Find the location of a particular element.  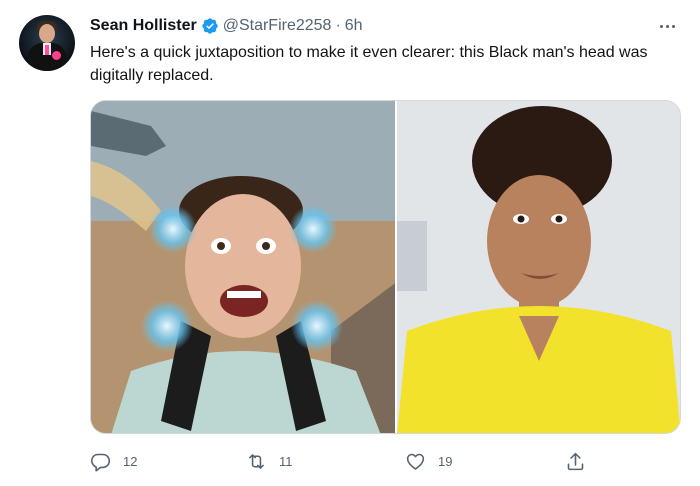

share-button is located at coordinates (575, 461).